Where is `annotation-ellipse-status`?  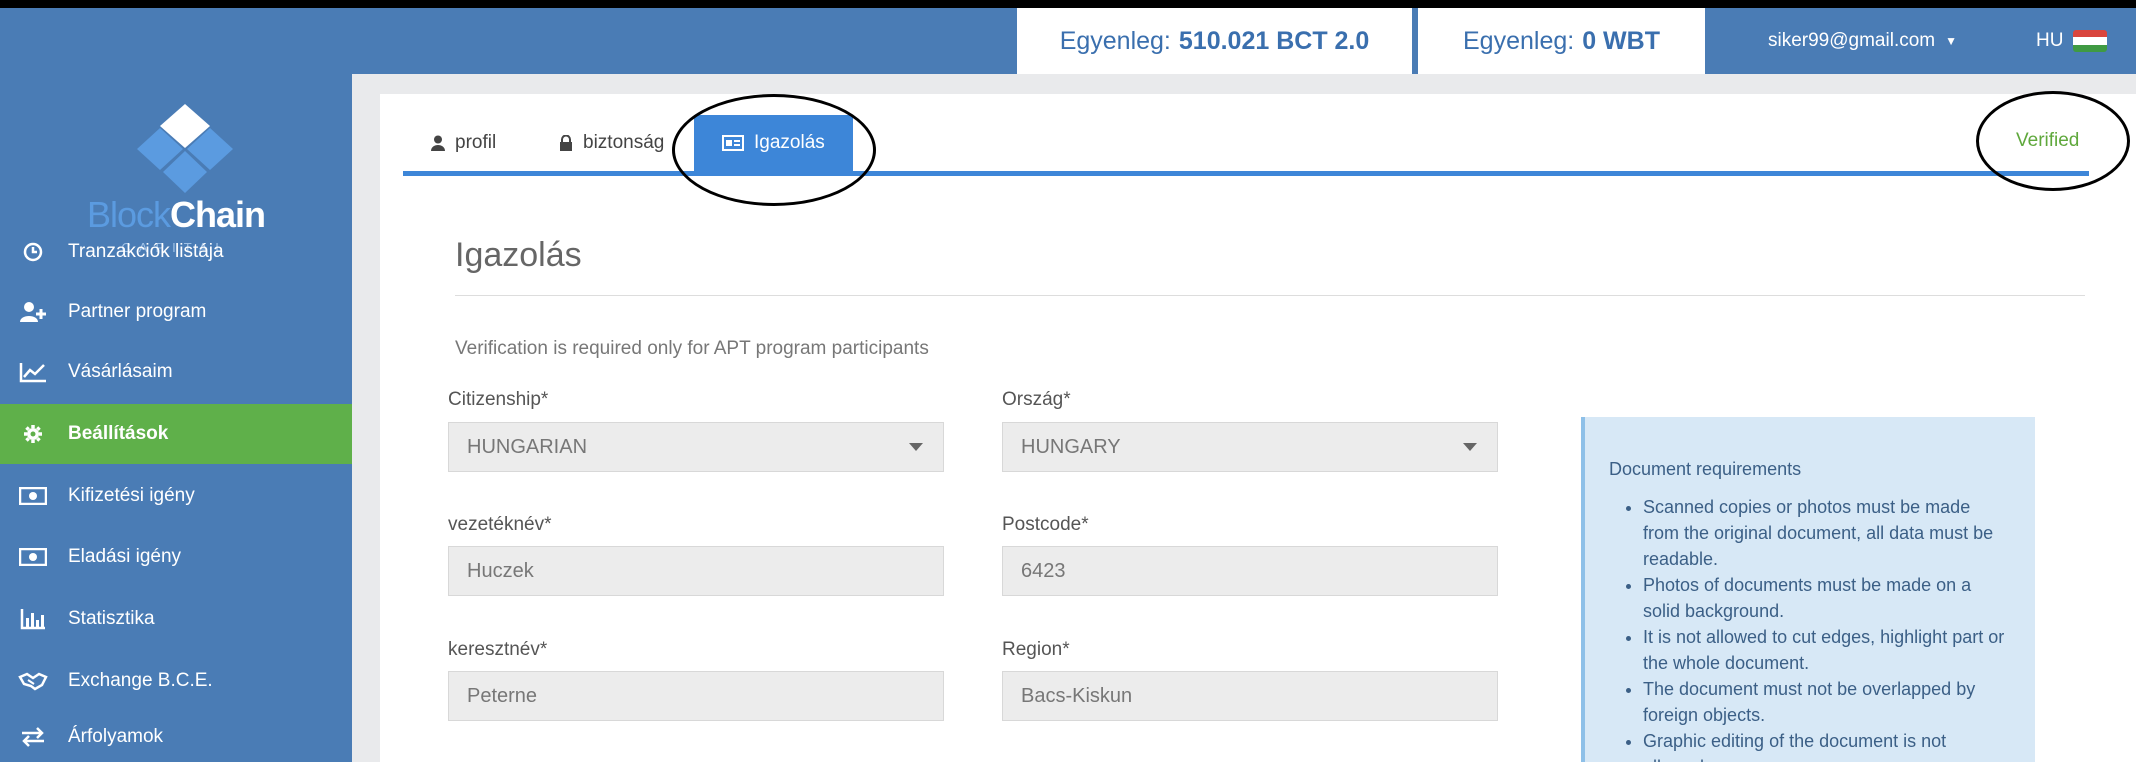 annotation-ellipse-status is located at coordinates (2053, 141).